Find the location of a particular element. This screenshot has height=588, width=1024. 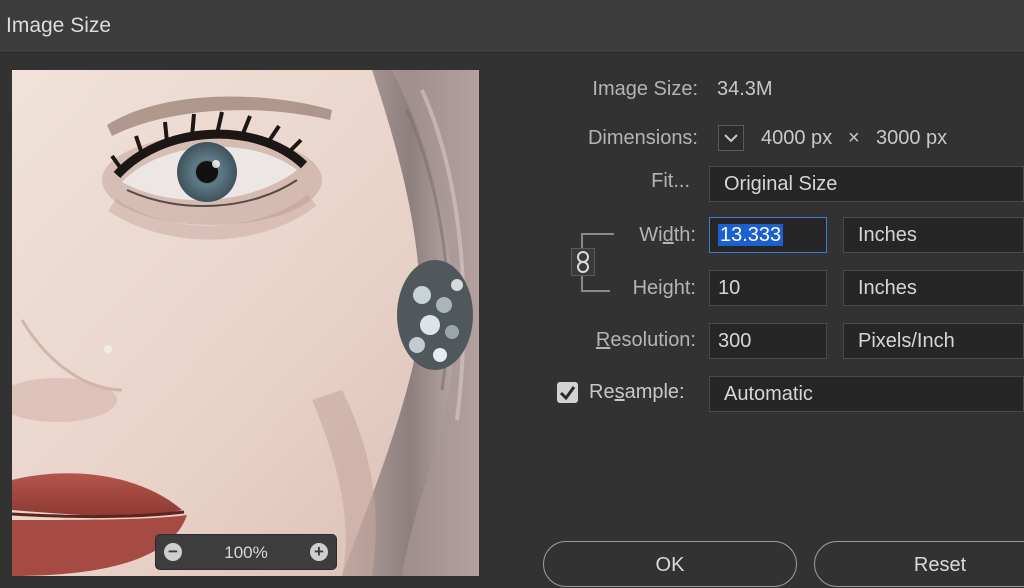

resample-checkbox is located at coordinates (567, 392).